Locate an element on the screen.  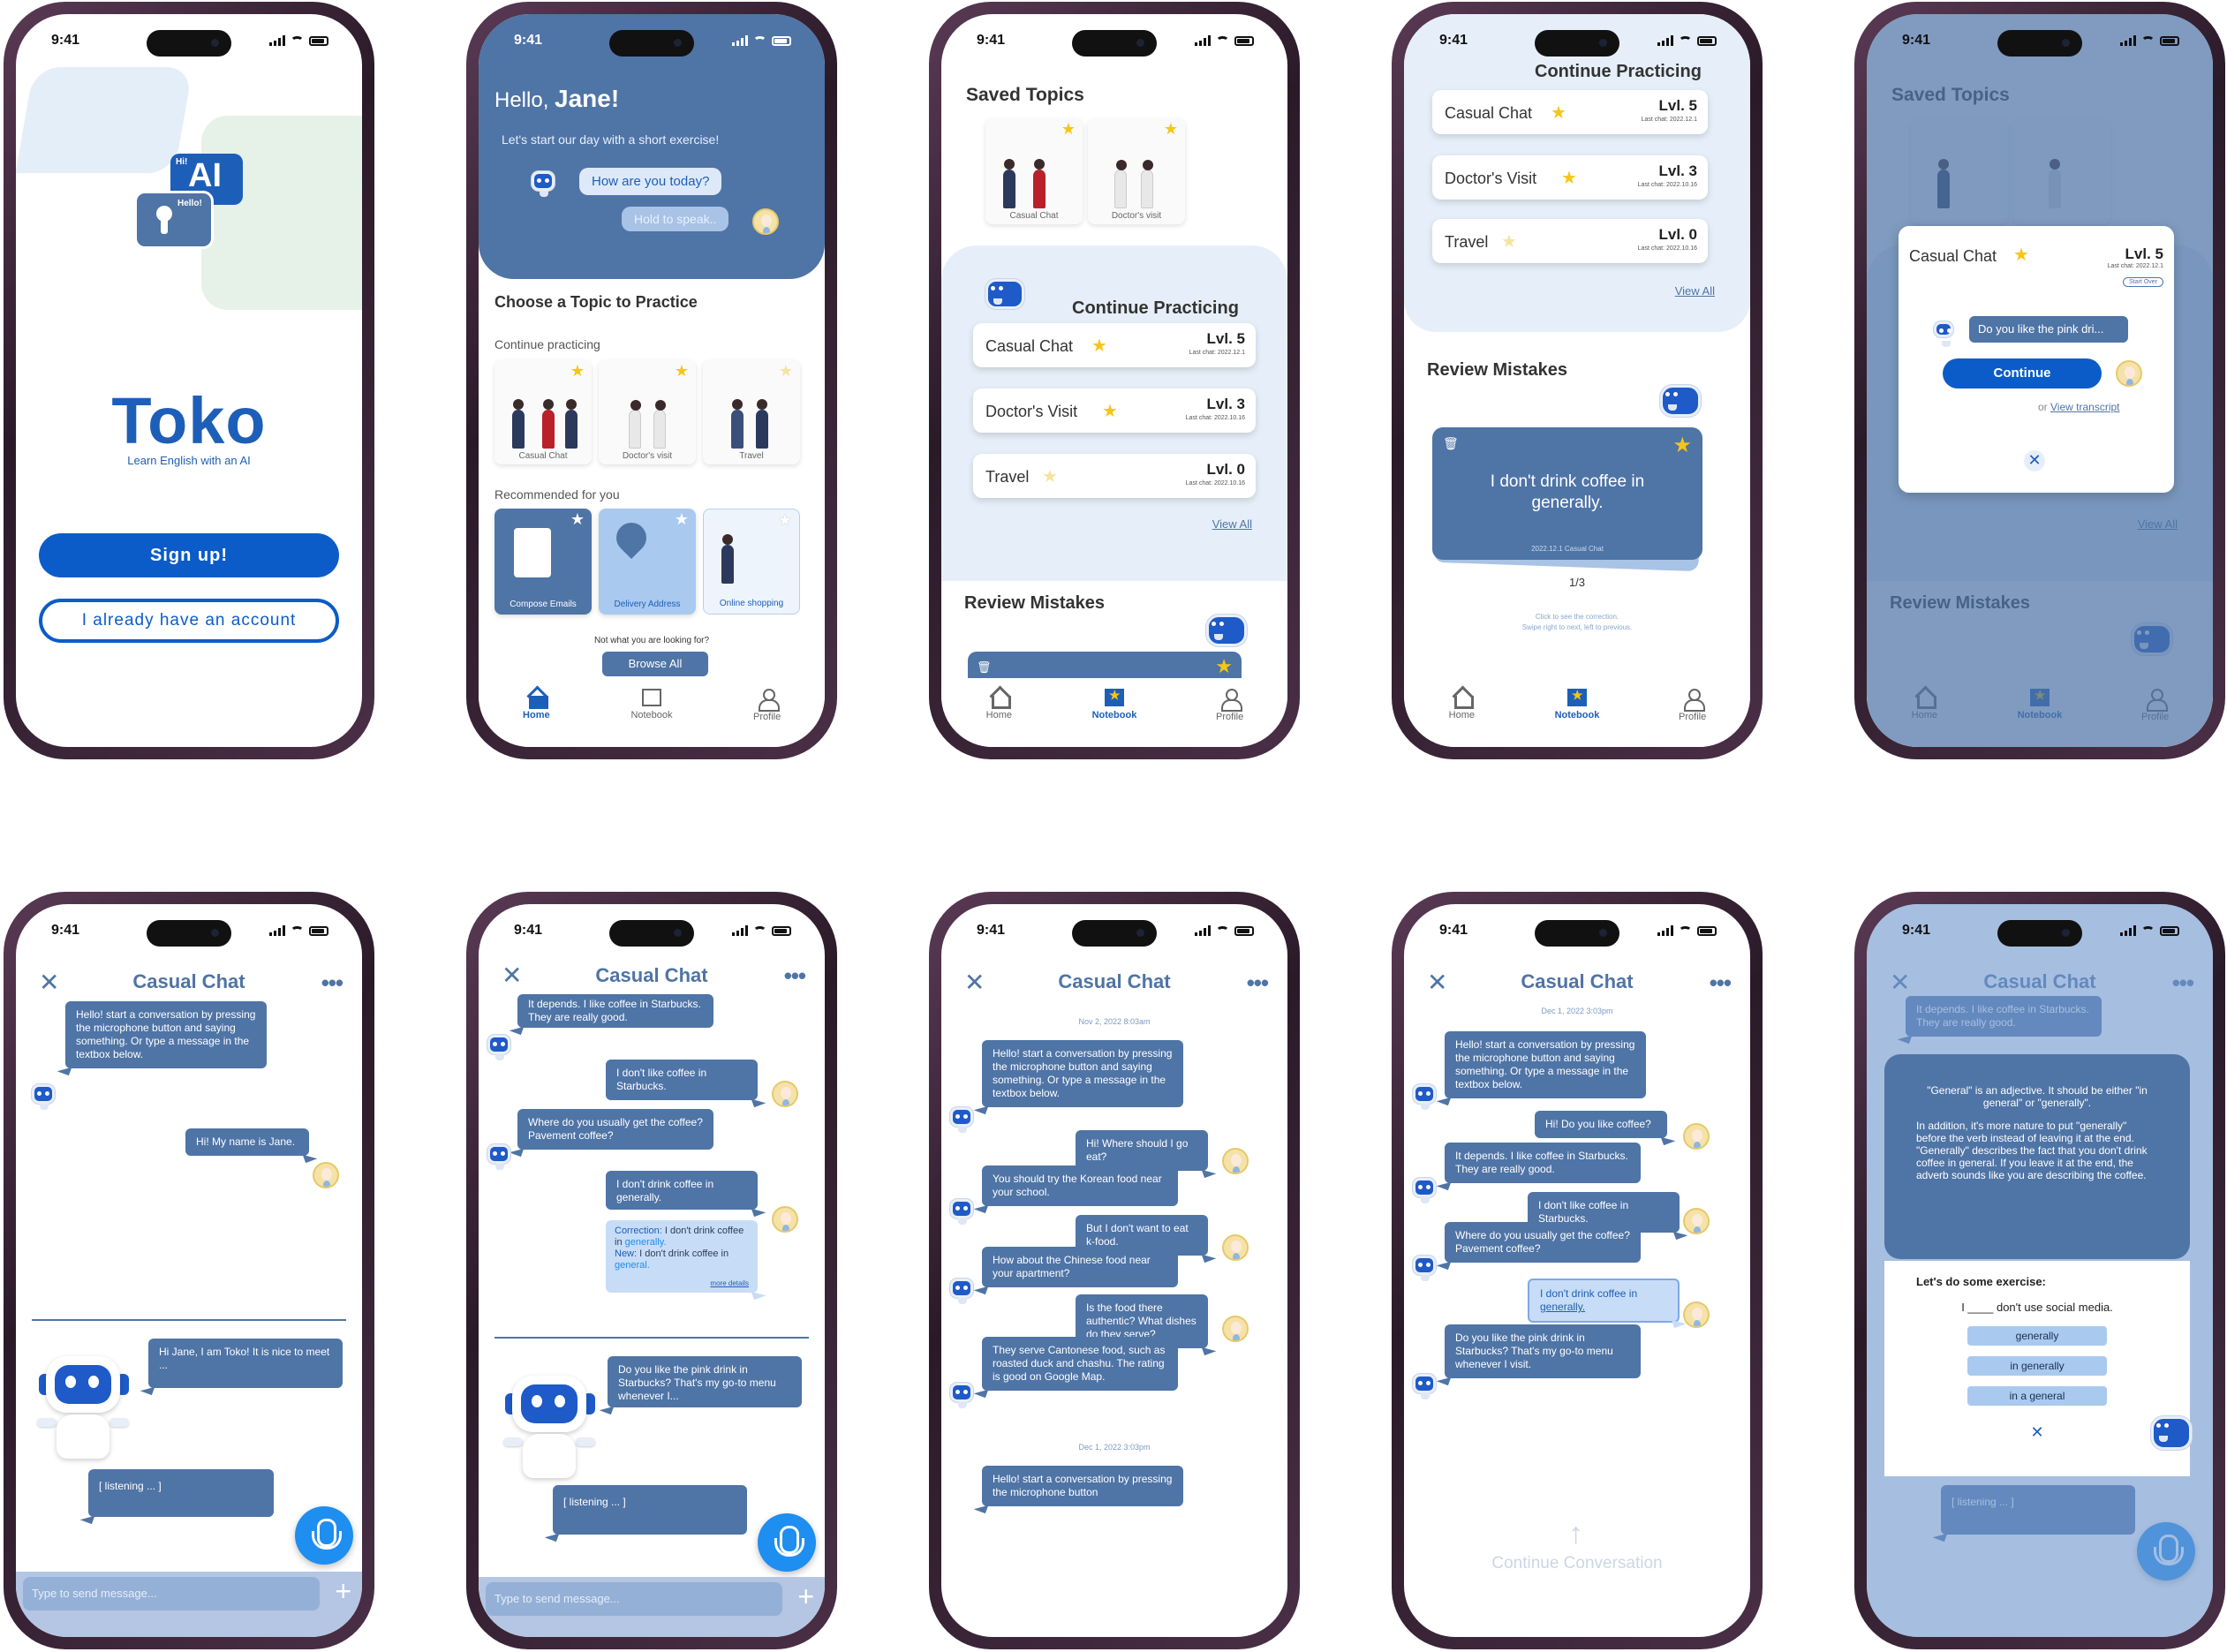
more-details-link: more details is located at coordinates (729, 1283).